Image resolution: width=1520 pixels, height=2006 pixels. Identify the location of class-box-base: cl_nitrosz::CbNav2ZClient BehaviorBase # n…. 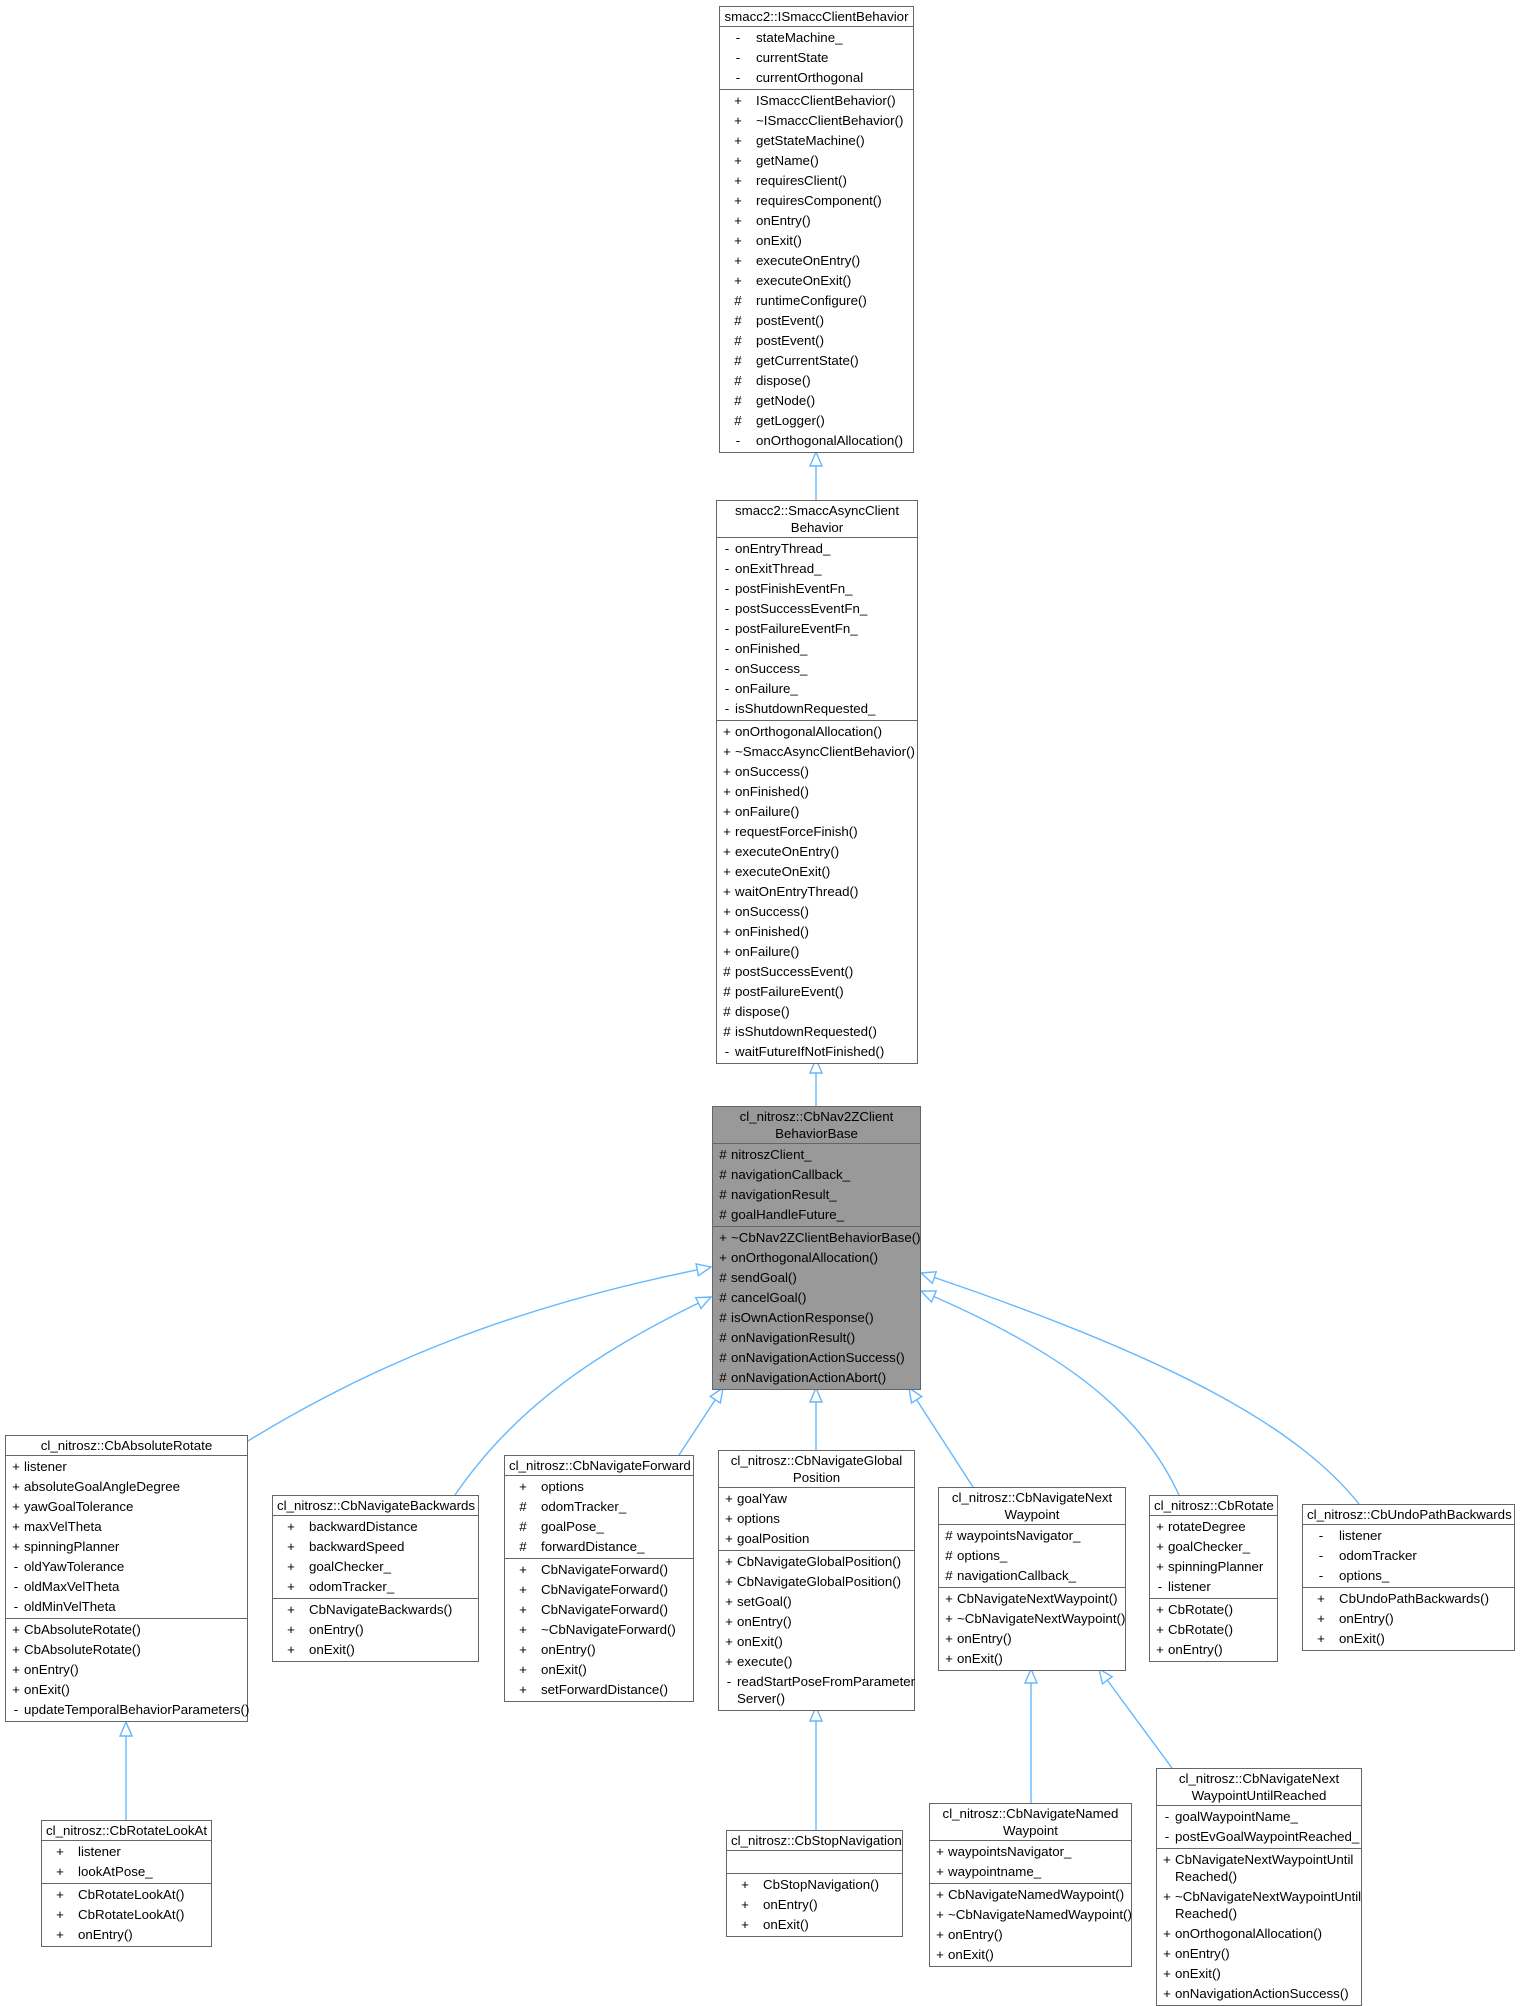
(816, 1248).